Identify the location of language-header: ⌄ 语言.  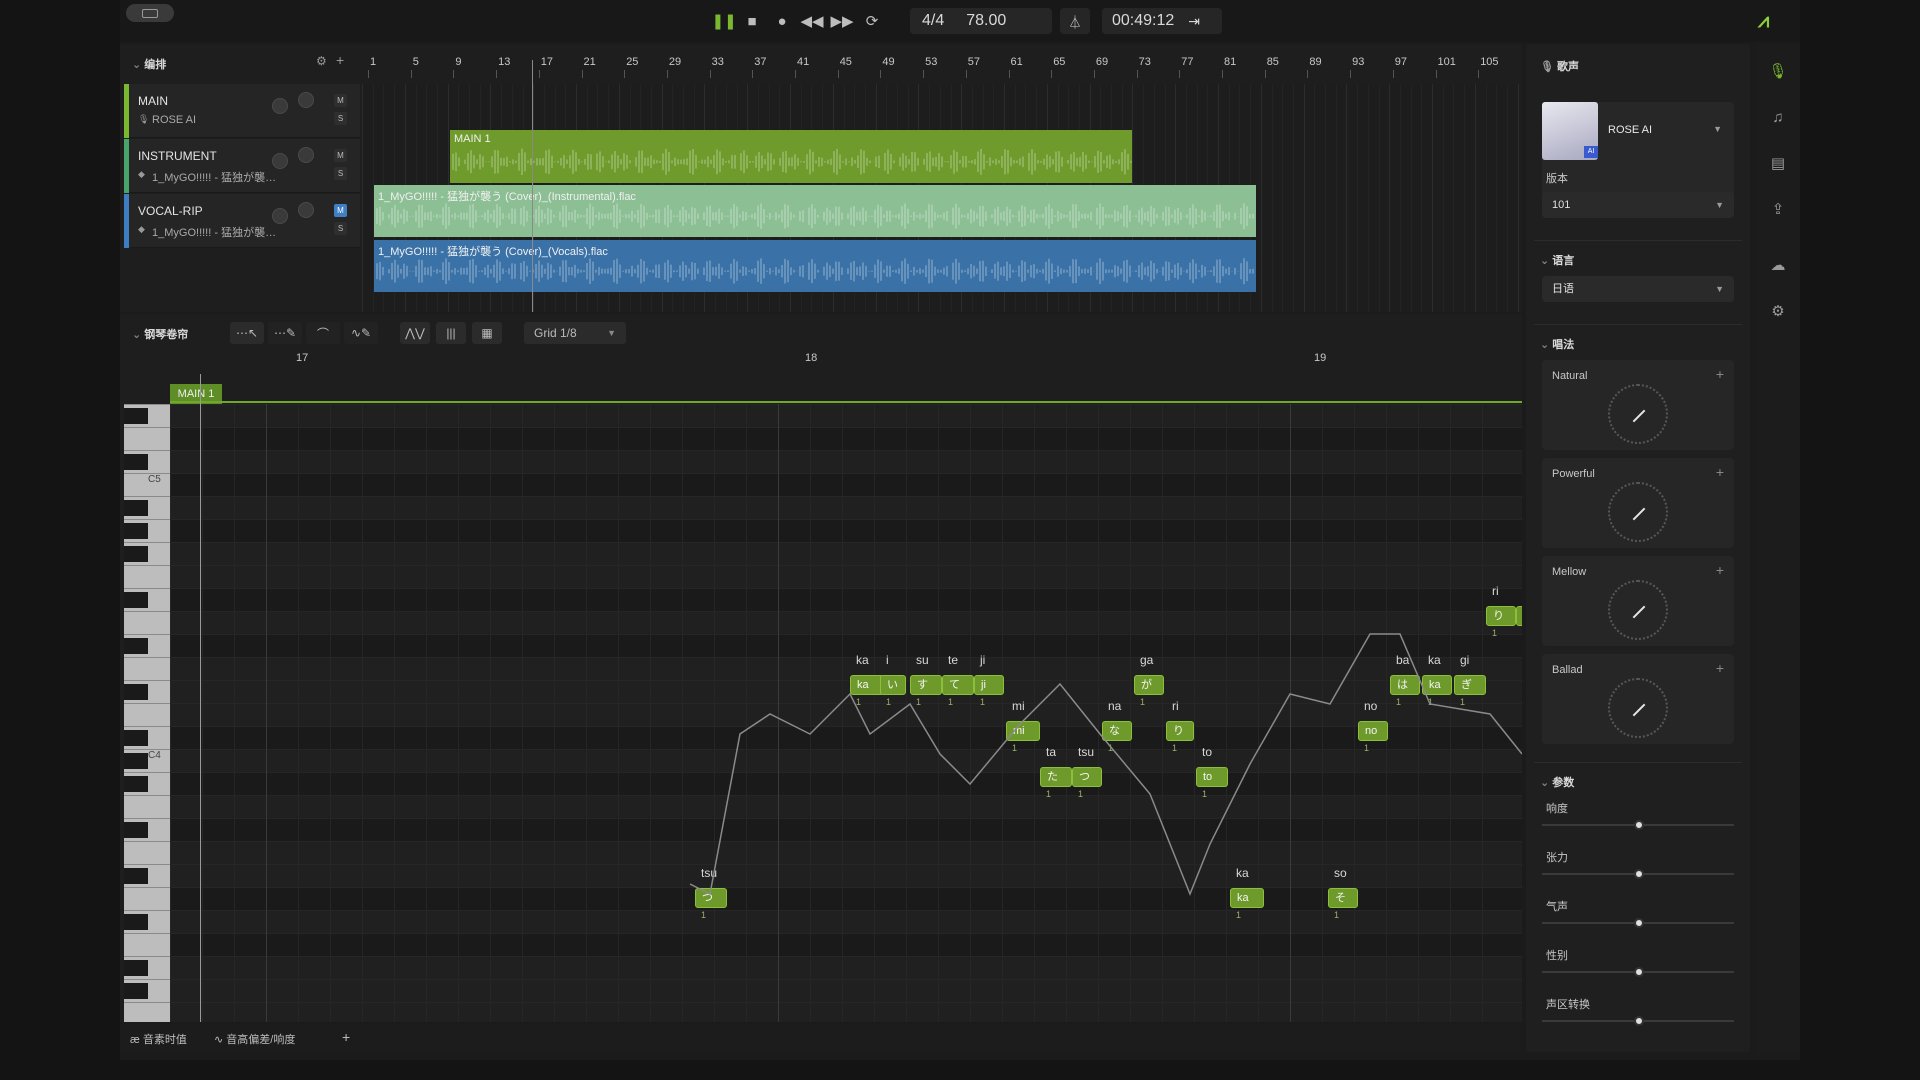
(1557, 260).